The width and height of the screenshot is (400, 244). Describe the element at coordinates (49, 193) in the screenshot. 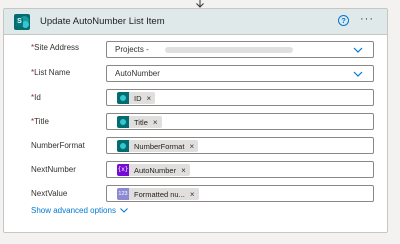

I see `next-value-label: NextValue` at that location.